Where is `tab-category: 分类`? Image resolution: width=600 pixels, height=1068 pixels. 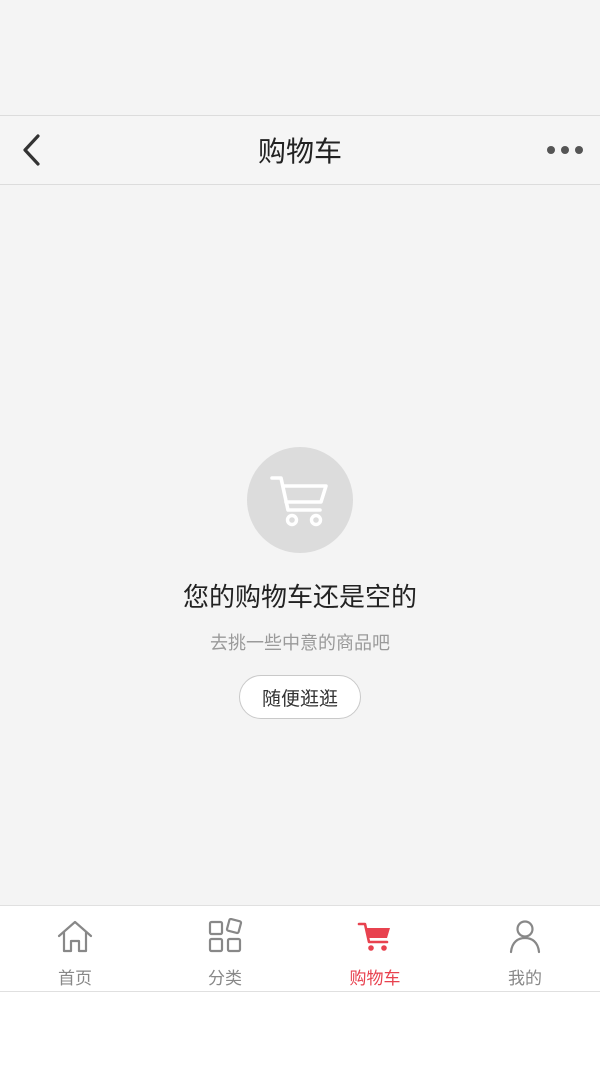 tab-category: 分类 is located at coordinates (225, 948).